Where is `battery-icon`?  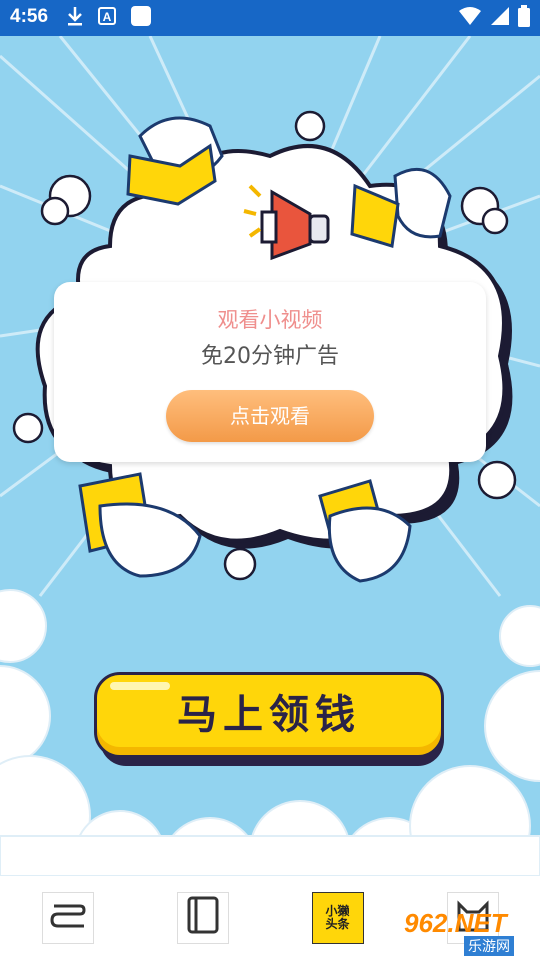
battery-icon is located at coordinates (524, 18).